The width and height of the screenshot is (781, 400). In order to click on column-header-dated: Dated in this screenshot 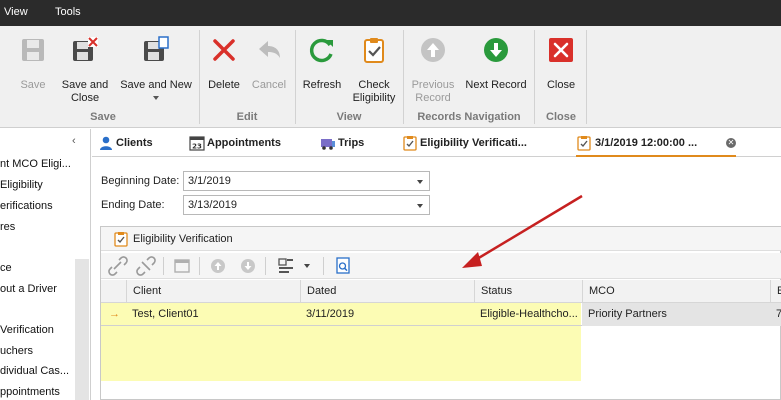, I will do `click(387, 291)`.